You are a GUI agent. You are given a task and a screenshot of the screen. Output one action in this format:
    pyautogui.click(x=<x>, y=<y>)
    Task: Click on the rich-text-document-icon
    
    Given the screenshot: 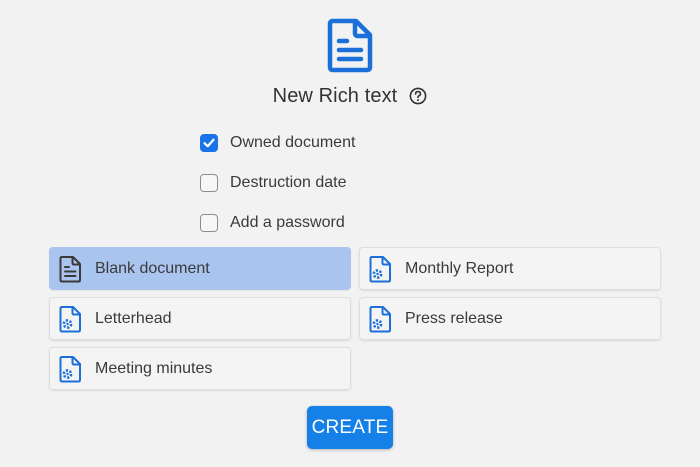 What is the action you would take?
    pyautogui.click(x=350, y=45)
    